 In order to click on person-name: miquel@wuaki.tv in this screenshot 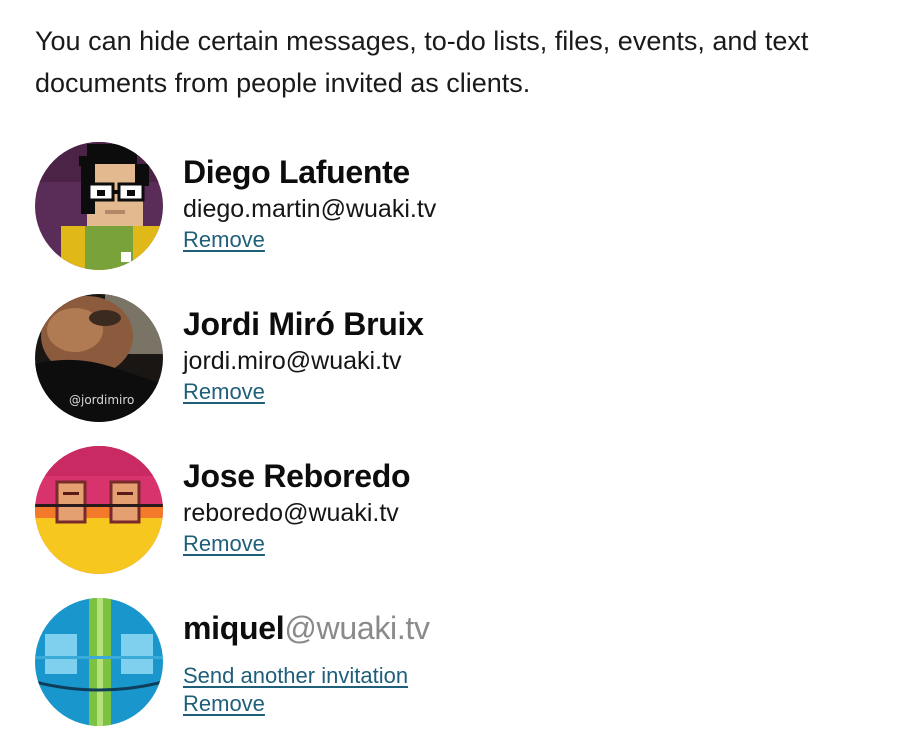, I will do `click(306, 628)`.